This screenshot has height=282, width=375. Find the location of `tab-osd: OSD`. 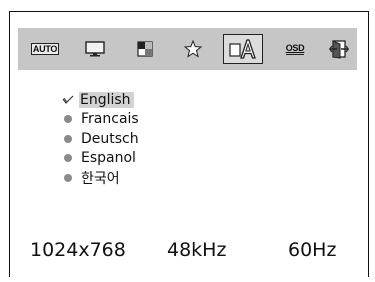

tab-osd: OSD is located at coordinates (295, 49).